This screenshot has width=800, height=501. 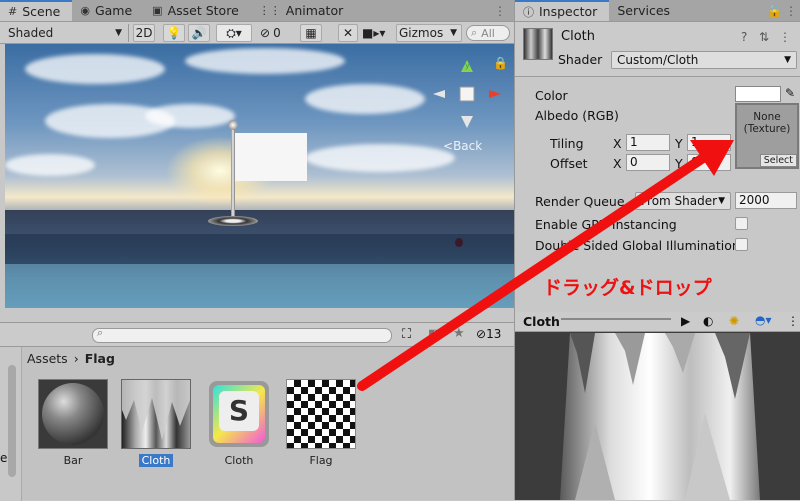 I want to click on drag-drop-annotation-label: ドラッグ&ドロップ, so click(x=627, y=288).